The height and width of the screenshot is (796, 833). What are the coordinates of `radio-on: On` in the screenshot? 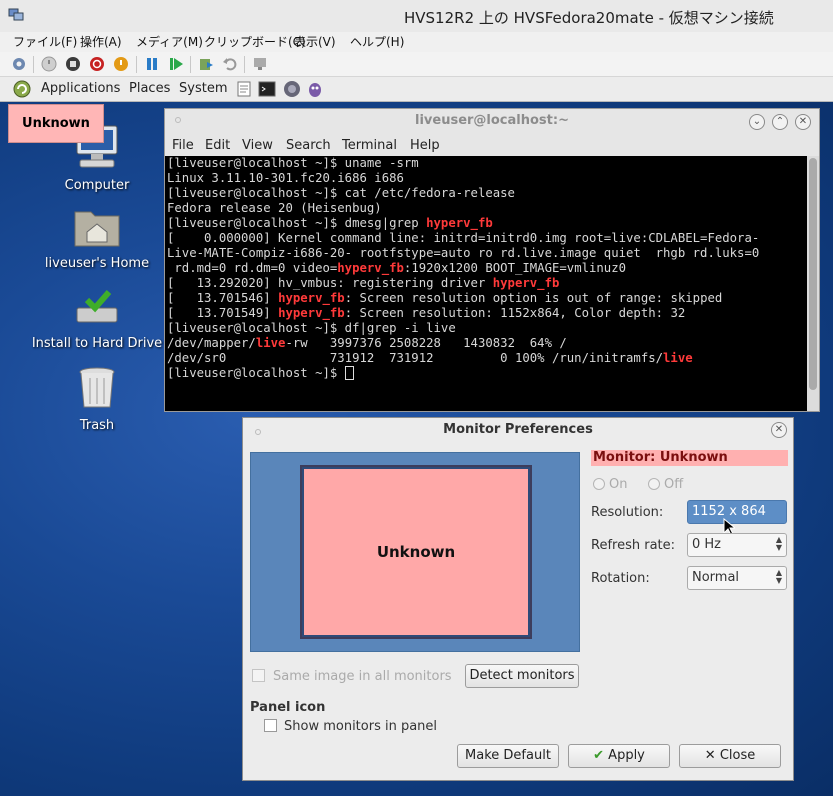 It's located at (610, 484).